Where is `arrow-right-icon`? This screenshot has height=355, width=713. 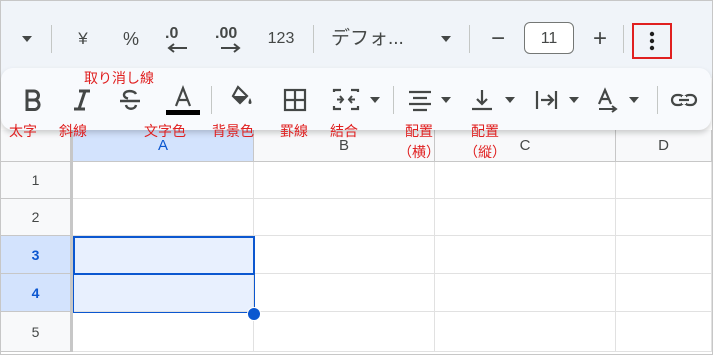
arrow-right-icon is located at coordinates (231, 48).